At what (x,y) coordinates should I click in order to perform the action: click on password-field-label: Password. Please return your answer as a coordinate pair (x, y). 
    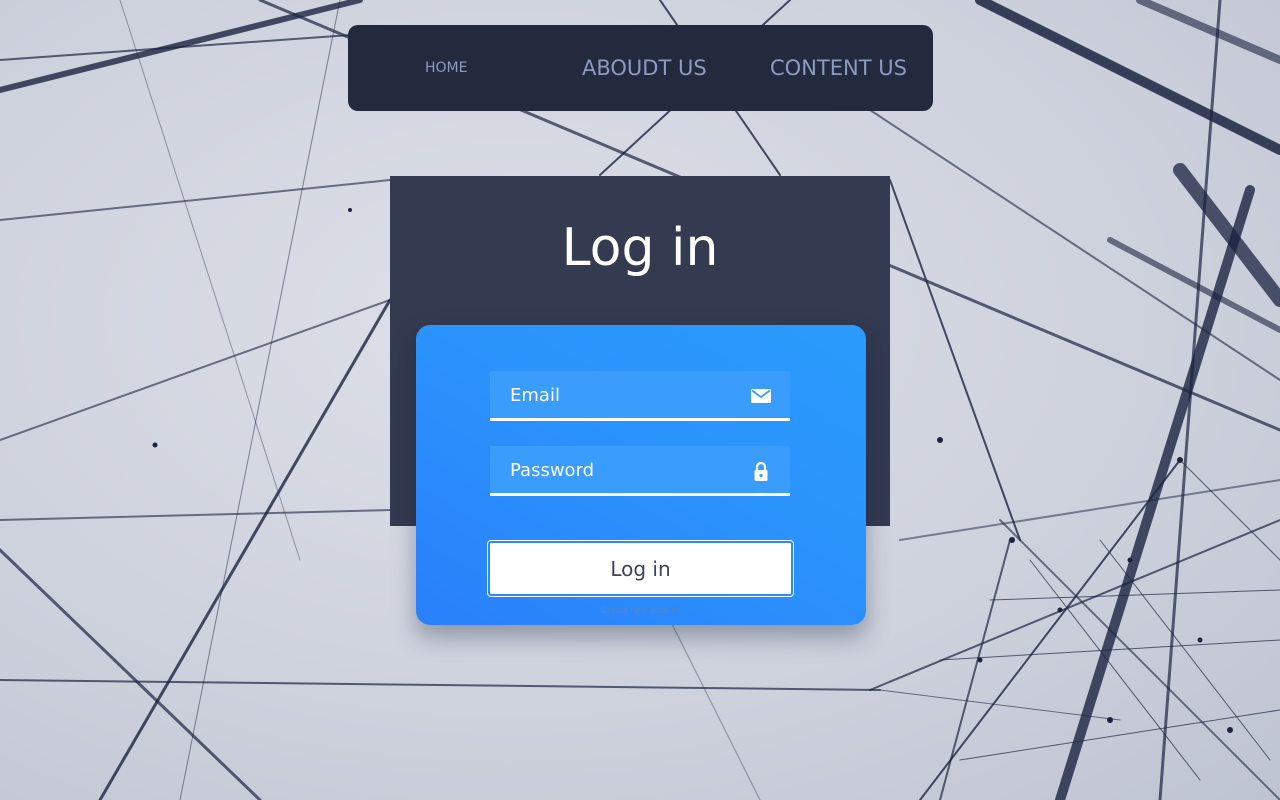
    Looking at the image, I should click on (552, 470).